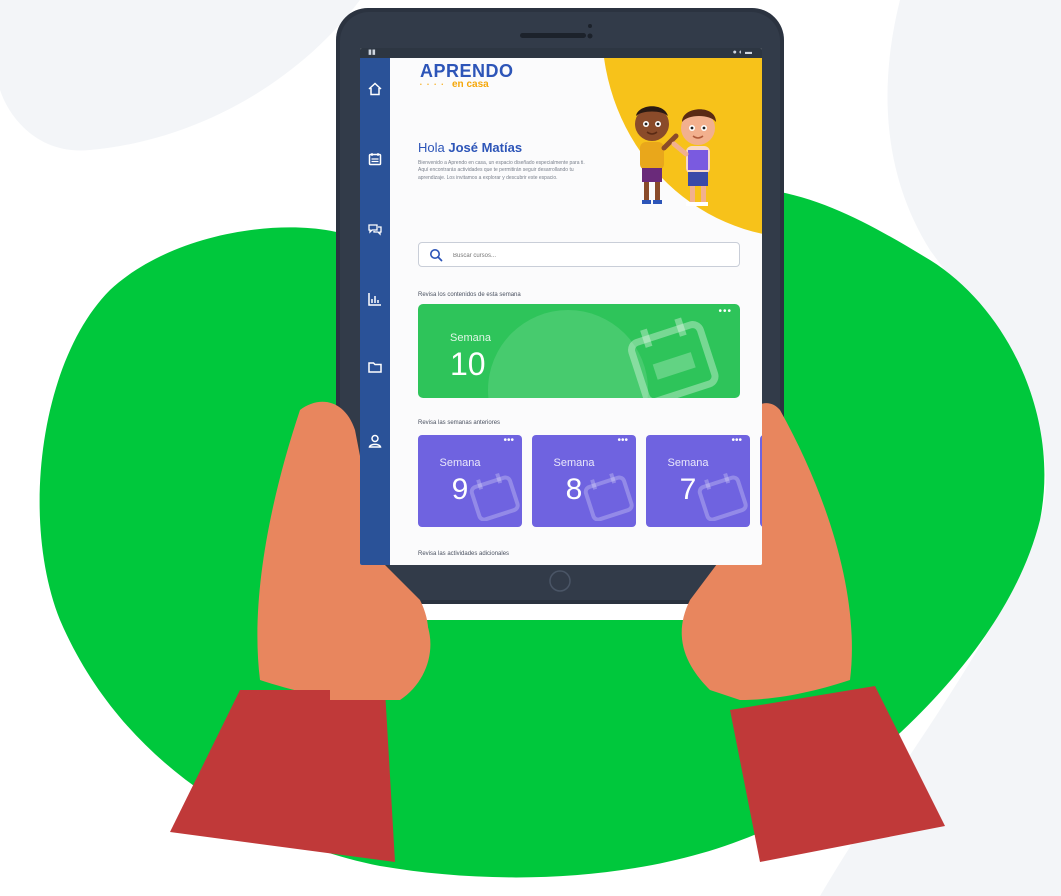  Describe the element at coordinates (742, 52) in the screenshot. I see `status-time: ● ◐ ▬` at that location.